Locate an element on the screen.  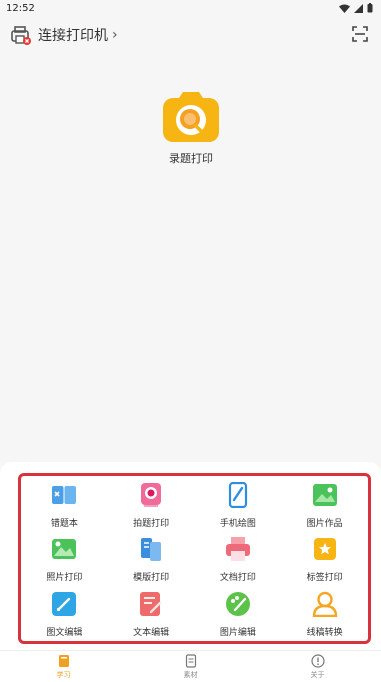
mistake-book-icon is located at coordinates (64, 495).